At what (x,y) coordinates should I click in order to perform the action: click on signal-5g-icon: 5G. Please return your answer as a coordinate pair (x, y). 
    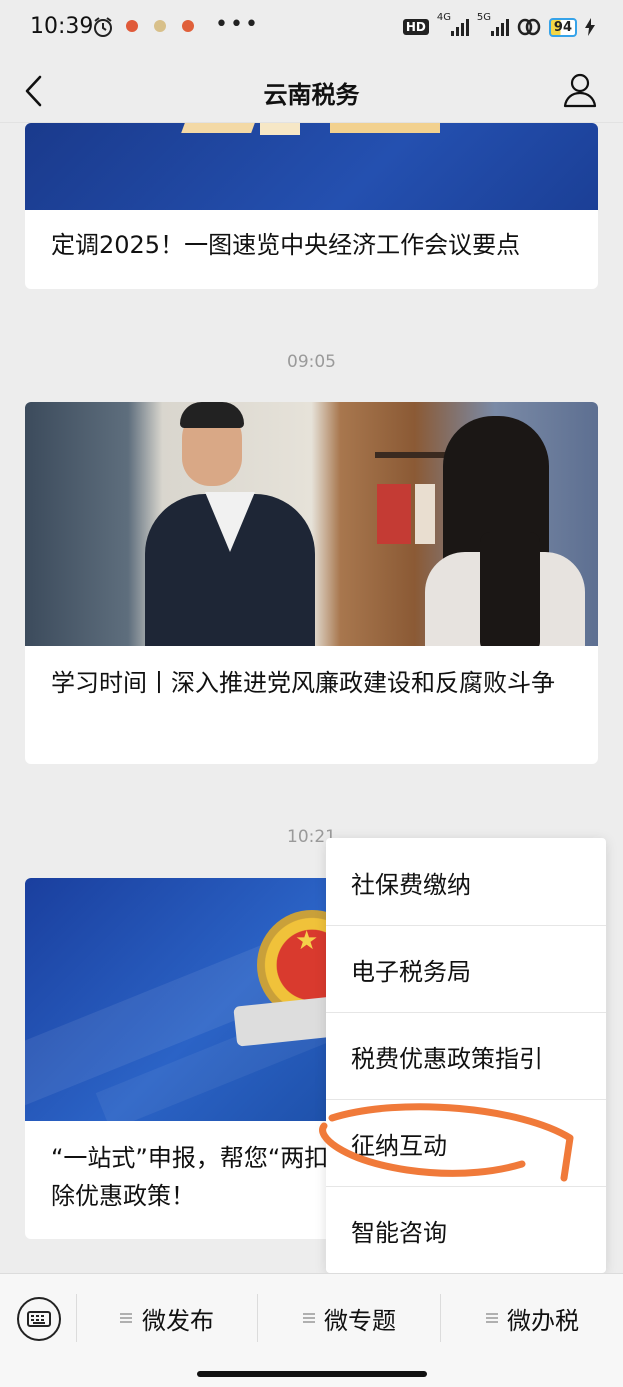
    Looking at the image, I should click on (493, 24).